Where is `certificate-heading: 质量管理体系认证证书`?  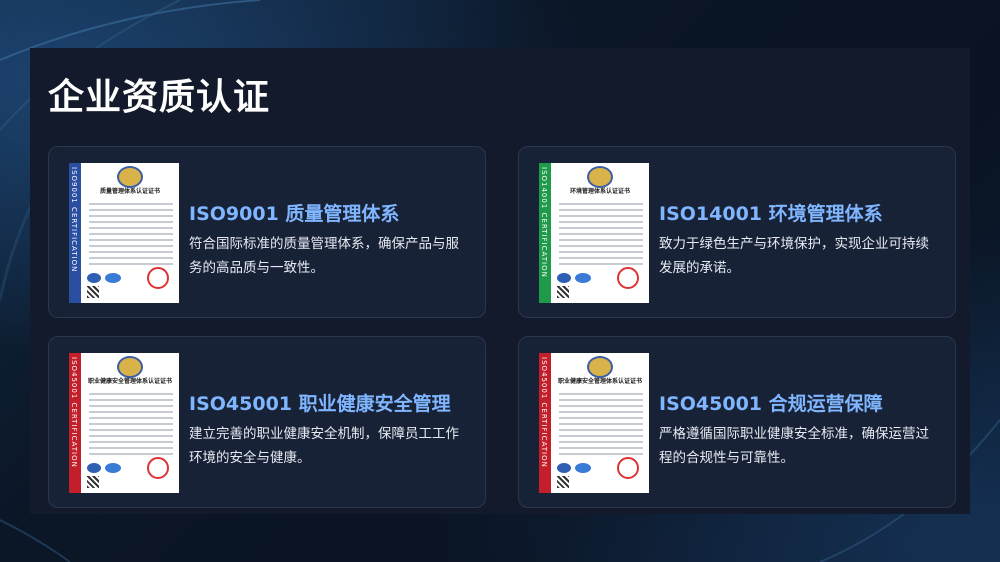
certificate-heading: 质量管理体系认证证书 is located at coordinates (129, 191).